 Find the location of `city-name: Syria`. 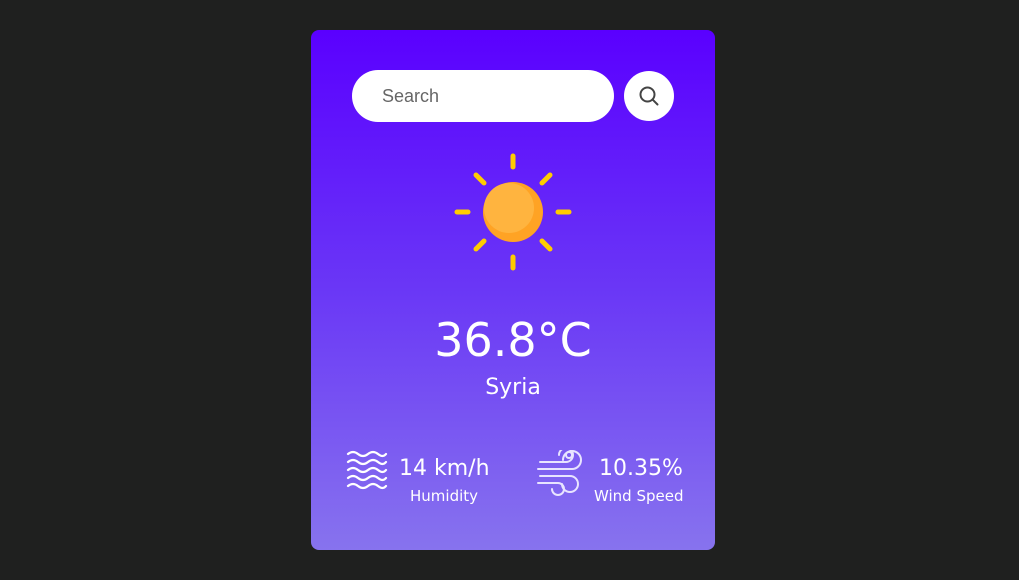

city-name: Syria is located at coordinates (513, 387).